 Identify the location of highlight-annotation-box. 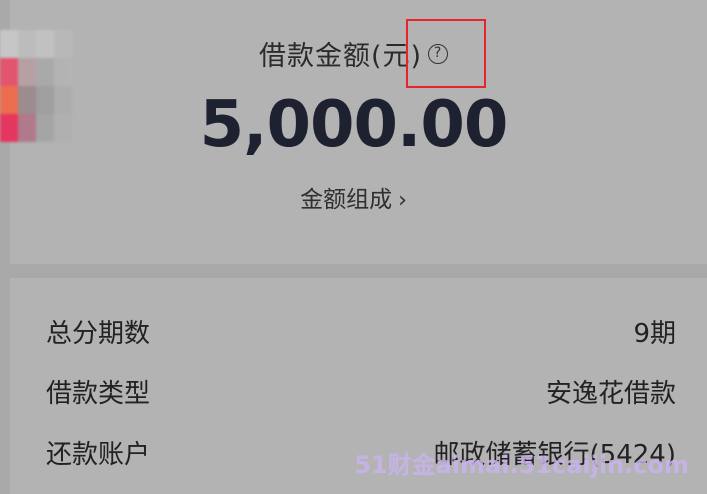
(446, 53).